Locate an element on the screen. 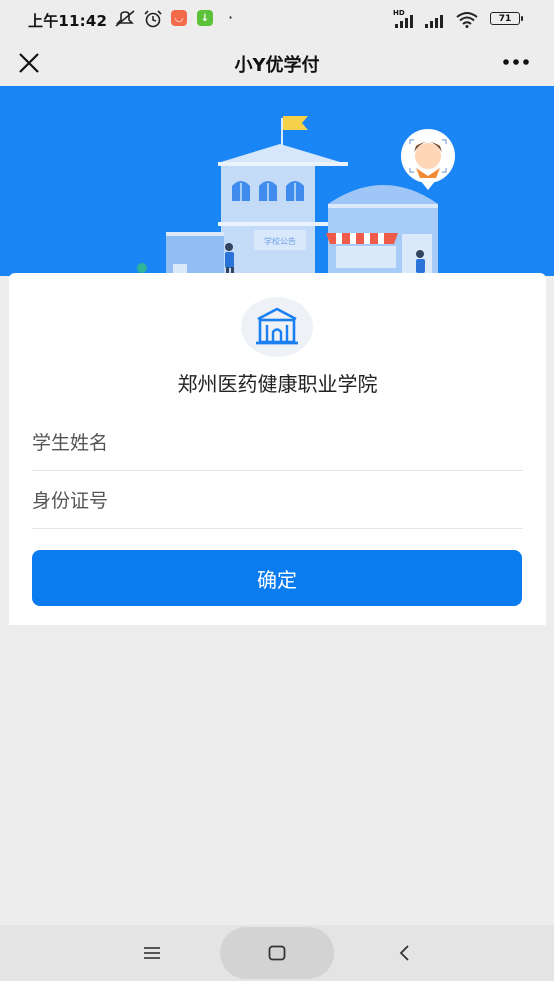 The height and width of the screenshot is (981, 554). page-title: 小Y优学付 is located at coordinates (277, 65).